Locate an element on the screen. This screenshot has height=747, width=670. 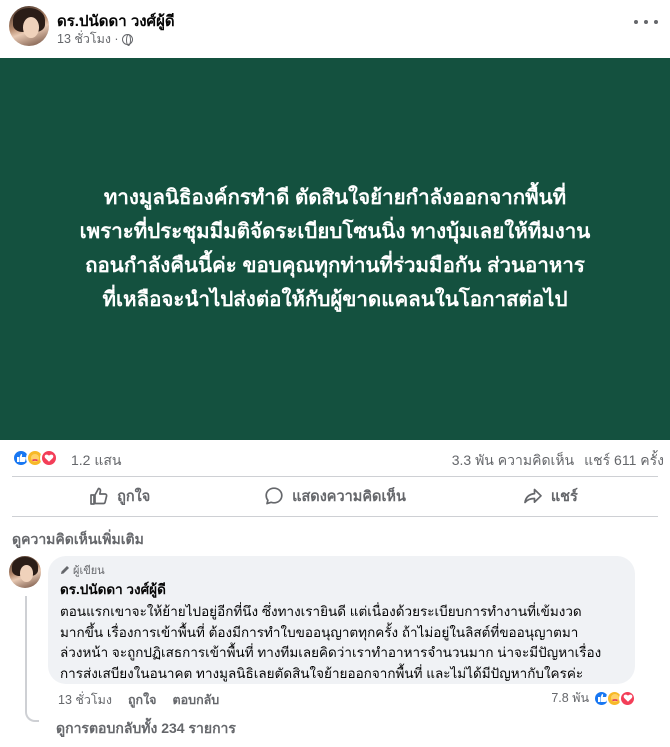
like-button: ถูกใจ is located at coordinates (119, 496).